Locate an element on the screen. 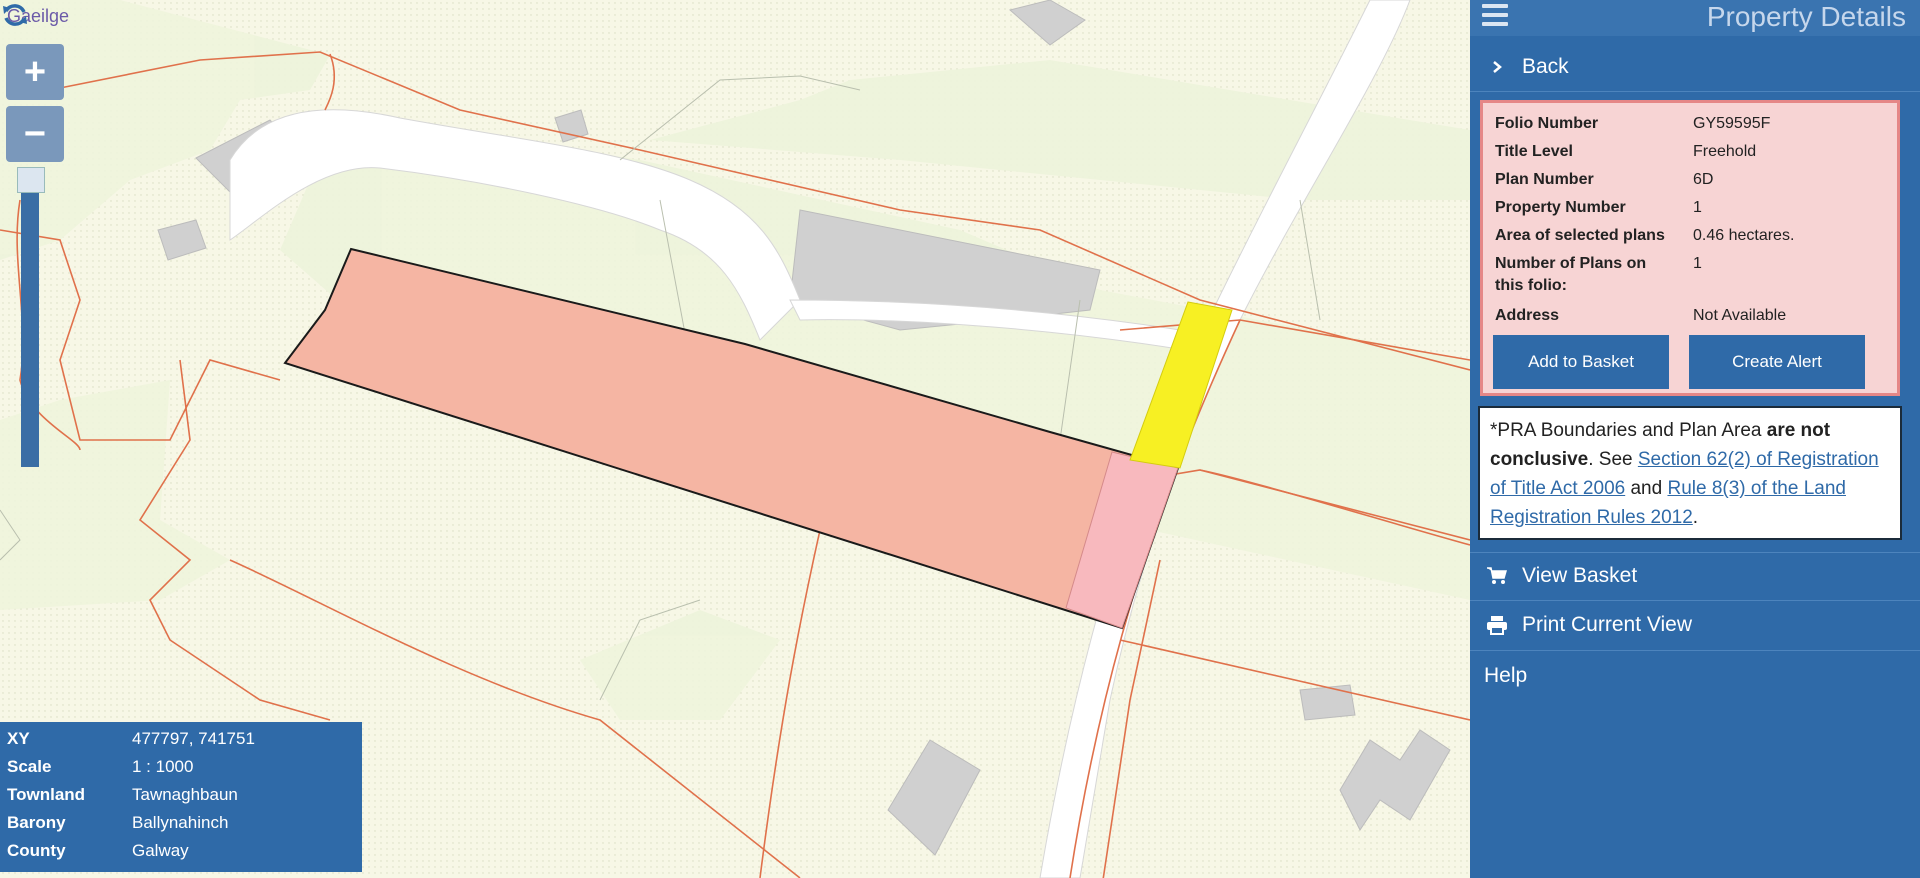 The width and height of the screenshot is (1920, 878). info-row-xy: XY 477797, 741751 is located at coordinates (131, 739).